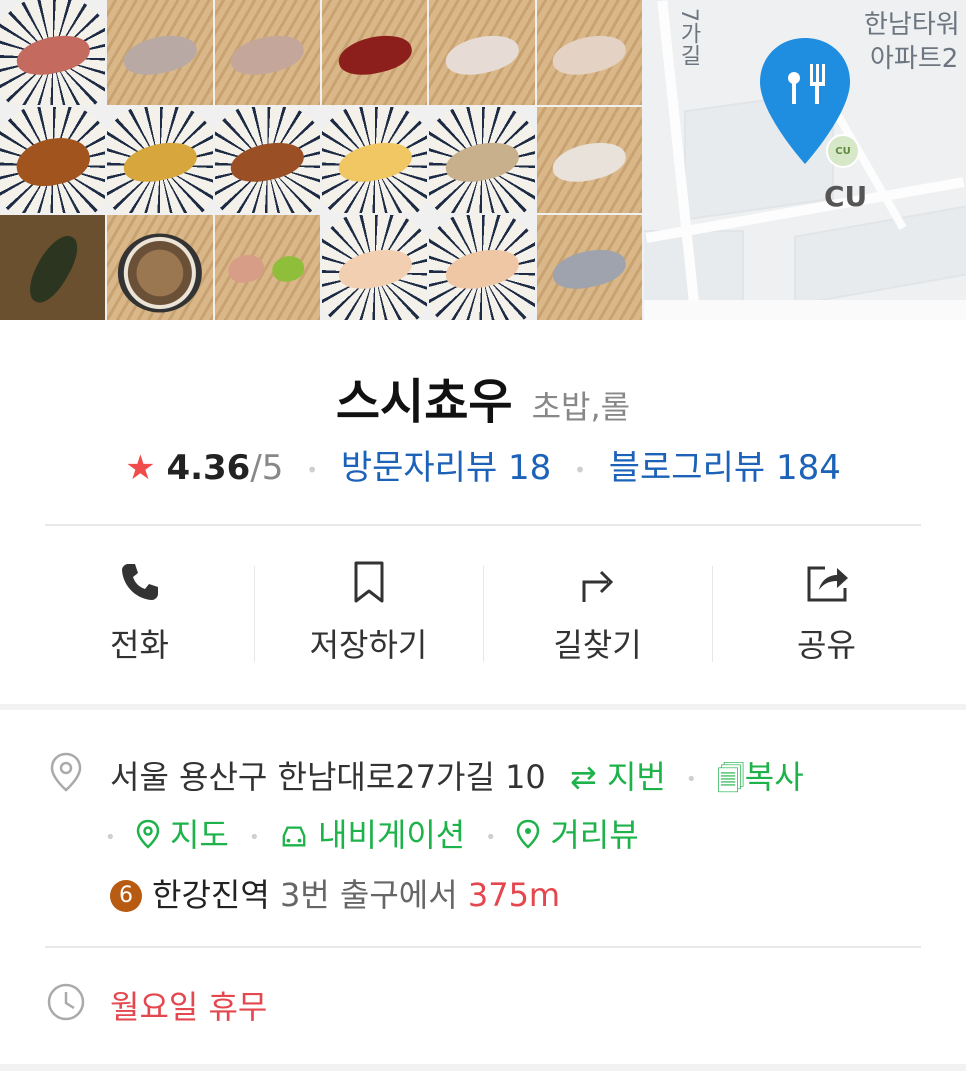 The width and height of the screenshot is (966, 1071). Describe the element at coordinates (148, 834) in the screenshot. I see `map-pin-icon` at that location.